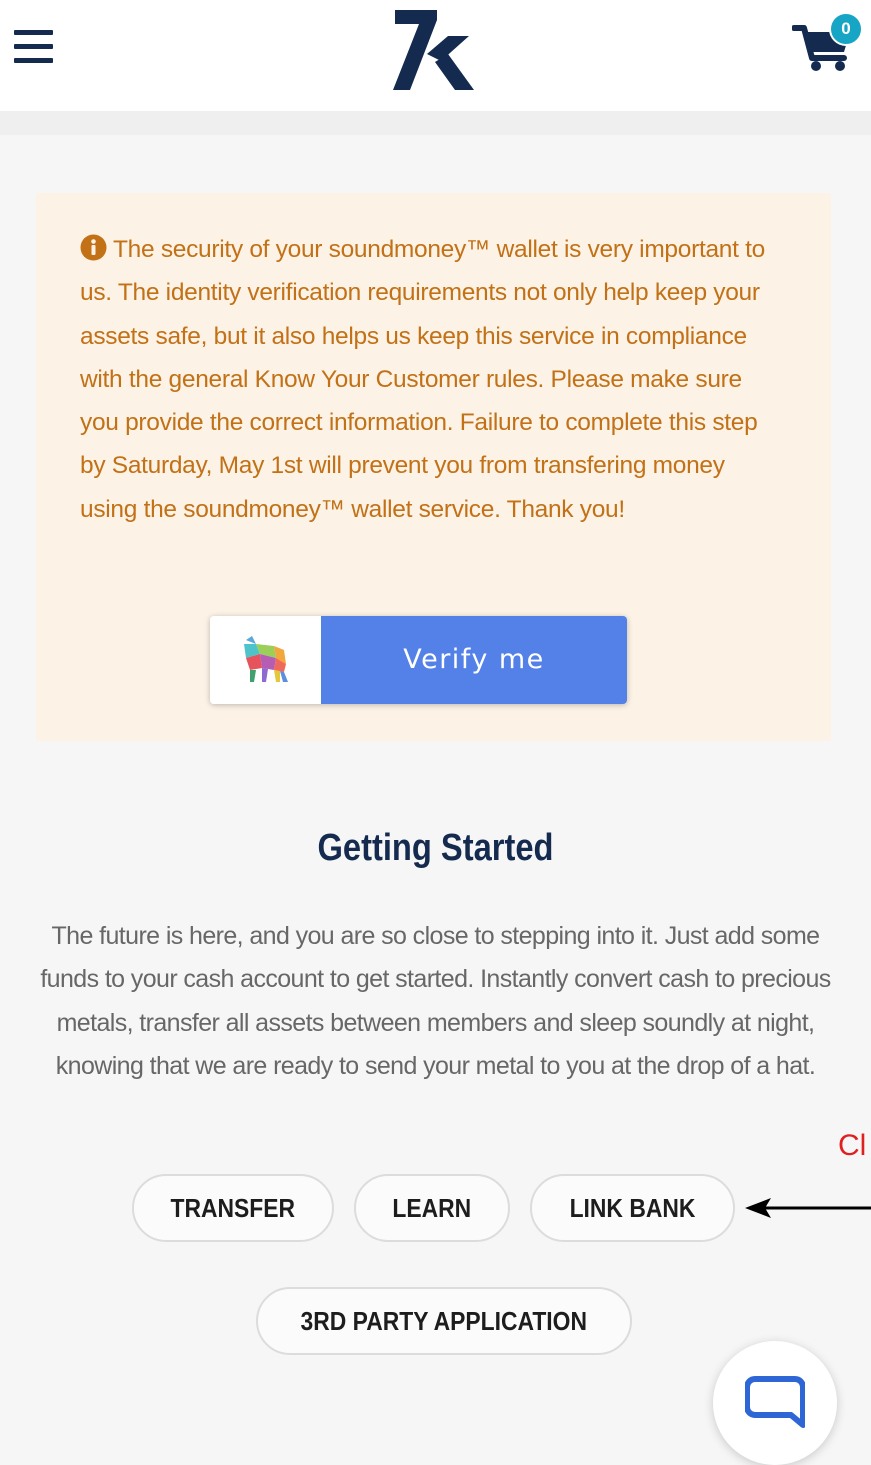 This screenshot has width=871, height=1465. What do you see at coordinates (474, 660) in the screenshot?
I see `verify-me-label: Verify me` at bounding box center [474, 660].